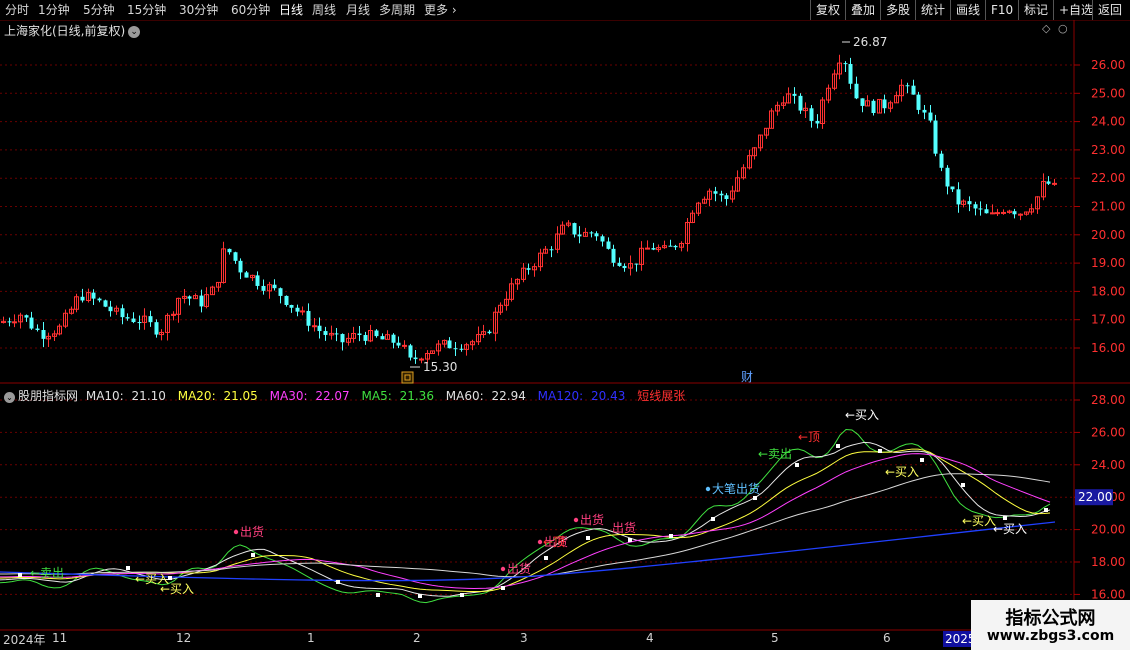 This screenshot has height=650, width=1130. What do you see at coordinates (60, 638) in the screenshot?
I see `date-label: 11` at bounding box center [60, 638].